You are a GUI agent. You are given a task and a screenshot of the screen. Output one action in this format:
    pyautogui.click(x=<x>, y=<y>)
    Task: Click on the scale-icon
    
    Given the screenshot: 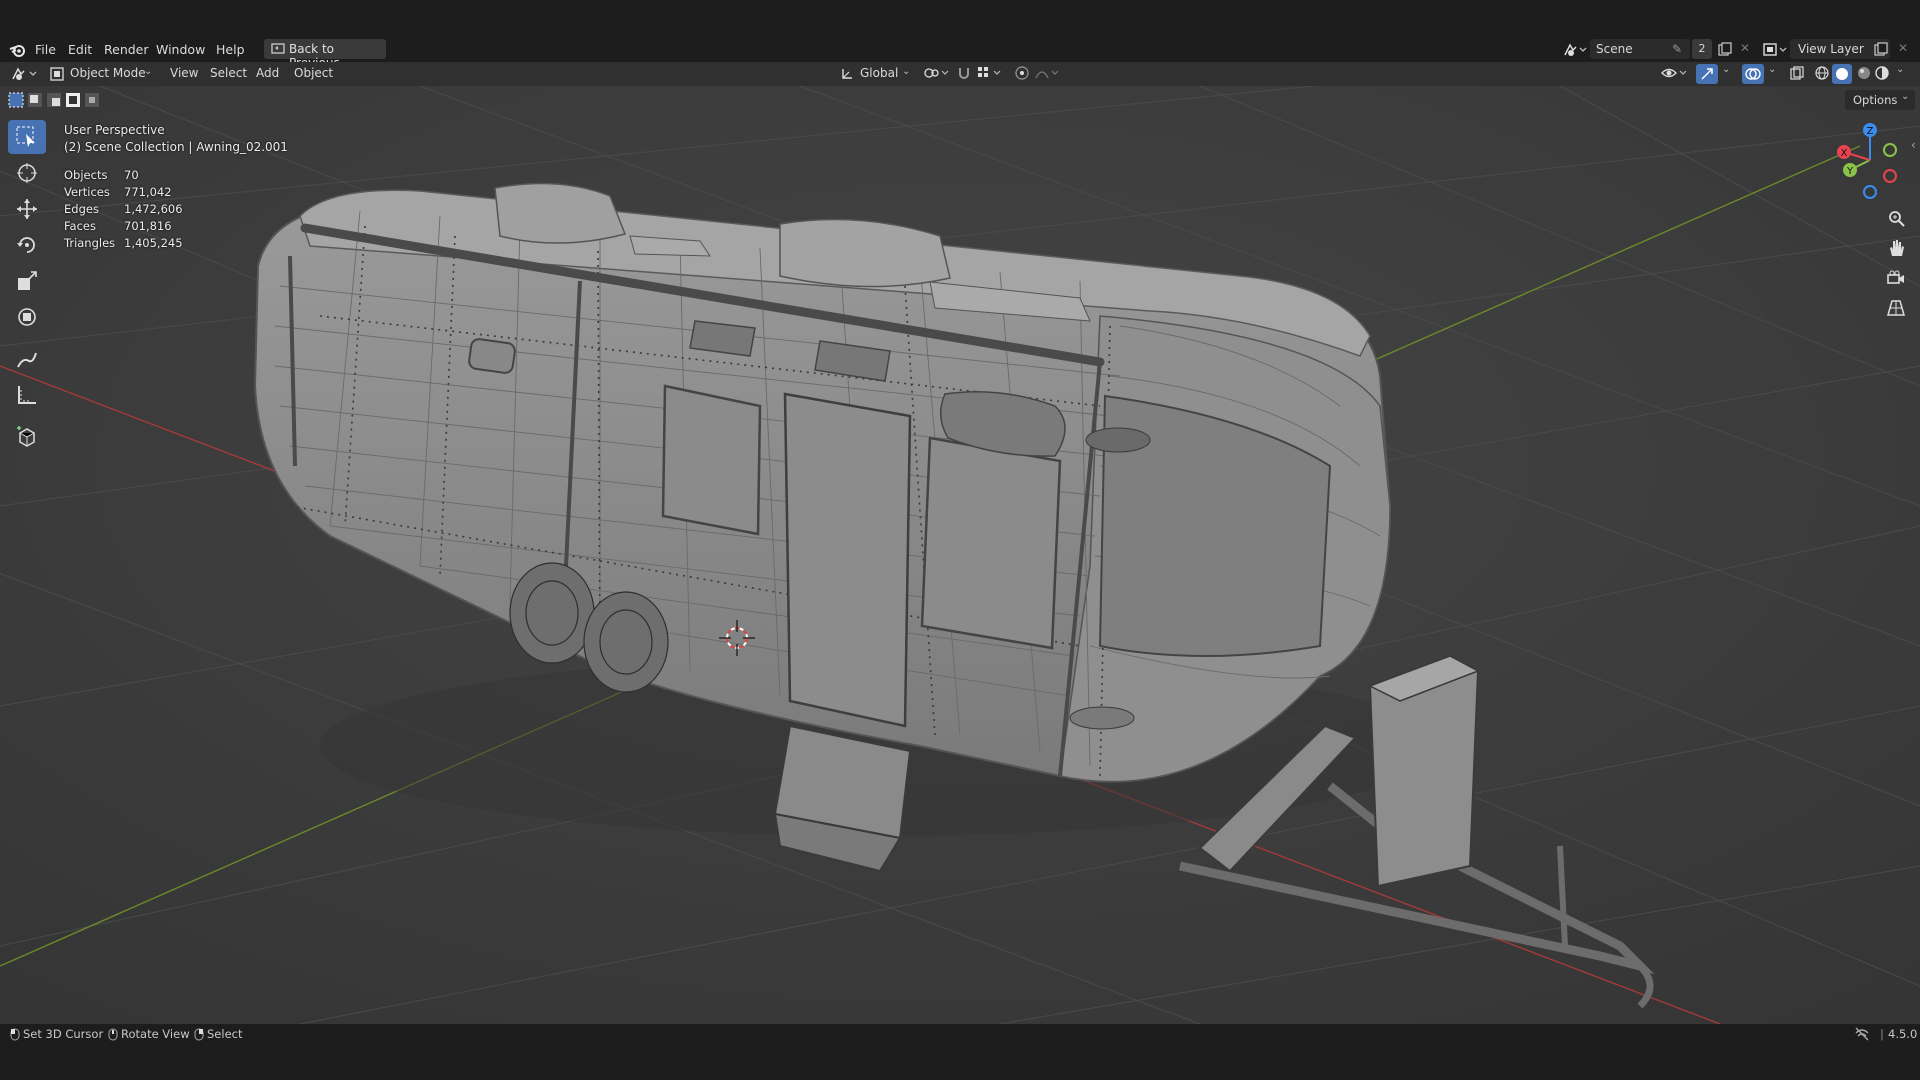 What is the action you would take?
    pyautogui.click(x=27, y=280)
    